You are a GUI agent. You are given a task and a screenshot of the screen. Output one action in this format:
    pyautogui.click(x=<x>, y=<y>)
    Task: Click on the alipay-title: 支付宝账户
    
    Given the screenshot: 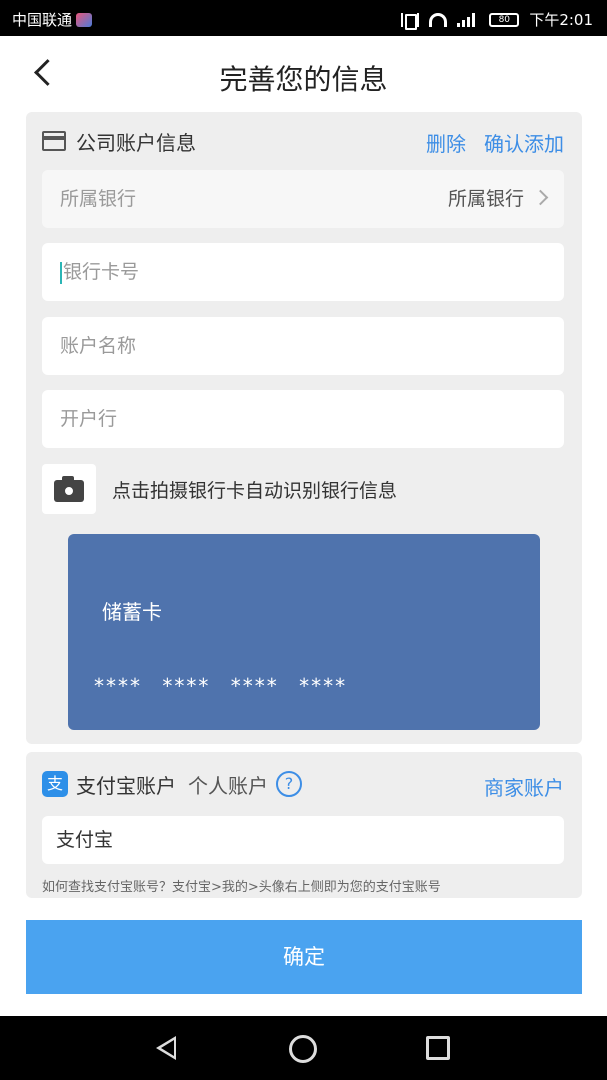 What is the action you would take?
    pyautogui.click(x=126, y=785)
    